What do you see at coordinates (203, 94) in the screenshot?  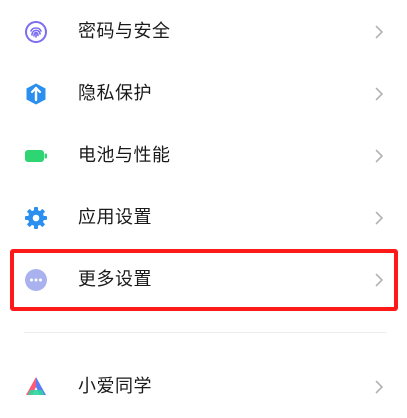 I see `settings-item-privacy: 隐私保护` at bounding box center [203, 94].